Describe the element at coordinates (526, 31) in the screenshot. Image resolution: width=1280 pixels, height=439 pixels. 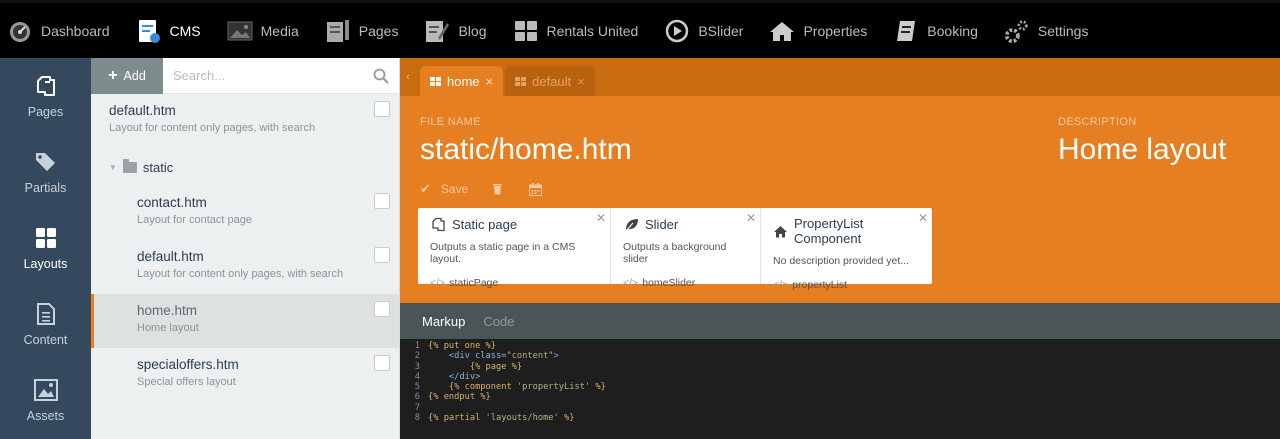
I see `grid-icon` at that location.